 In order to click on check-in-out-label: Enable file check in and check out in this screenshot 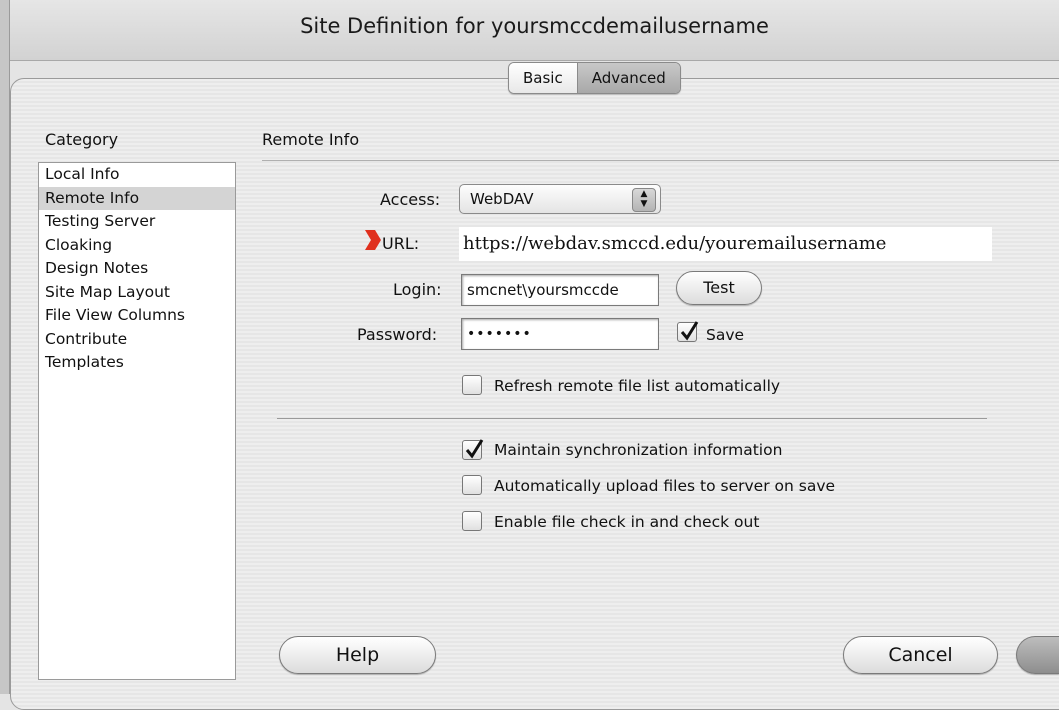, I will do `click(627, 522)`.